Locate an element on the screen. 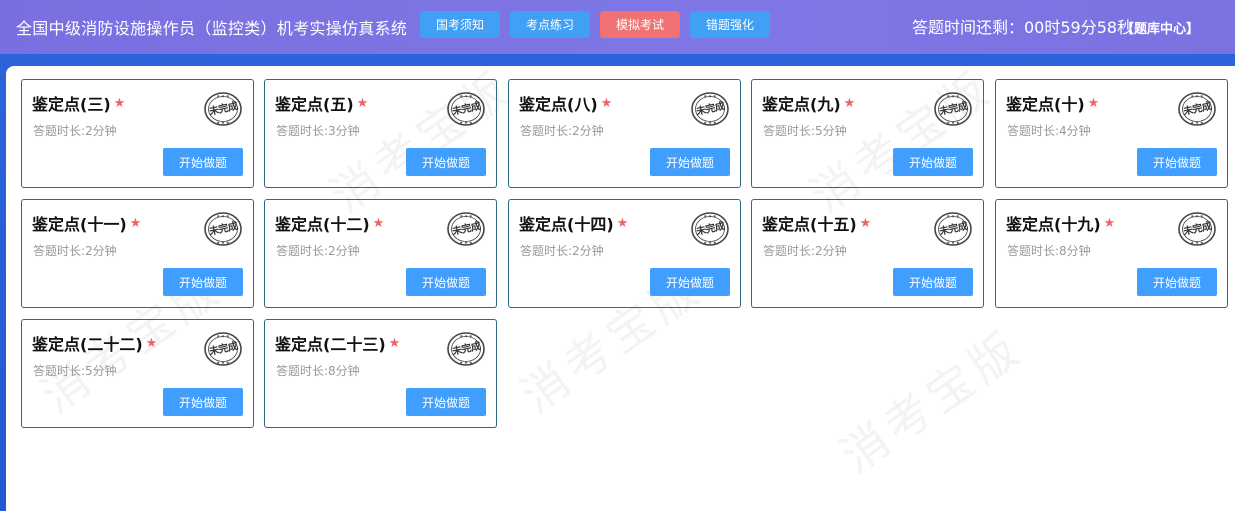 The width and height of the screenshot is (1235, 511). card-title-text: 鉴定点(十) is located at coordinates (1045, 104).